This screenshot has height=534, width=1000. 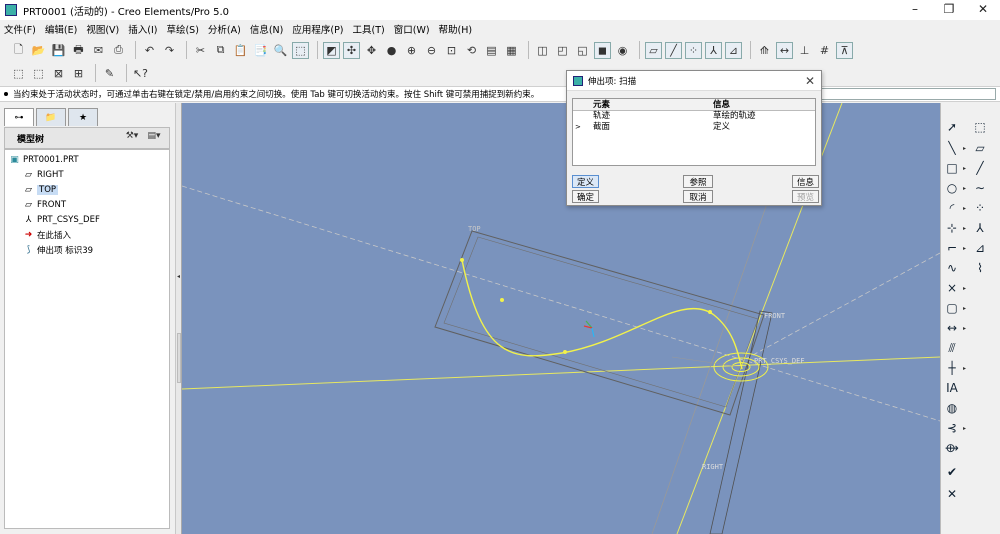 I want to click on use-edge-tool-icon: ▢, so click(x=952, y=308).